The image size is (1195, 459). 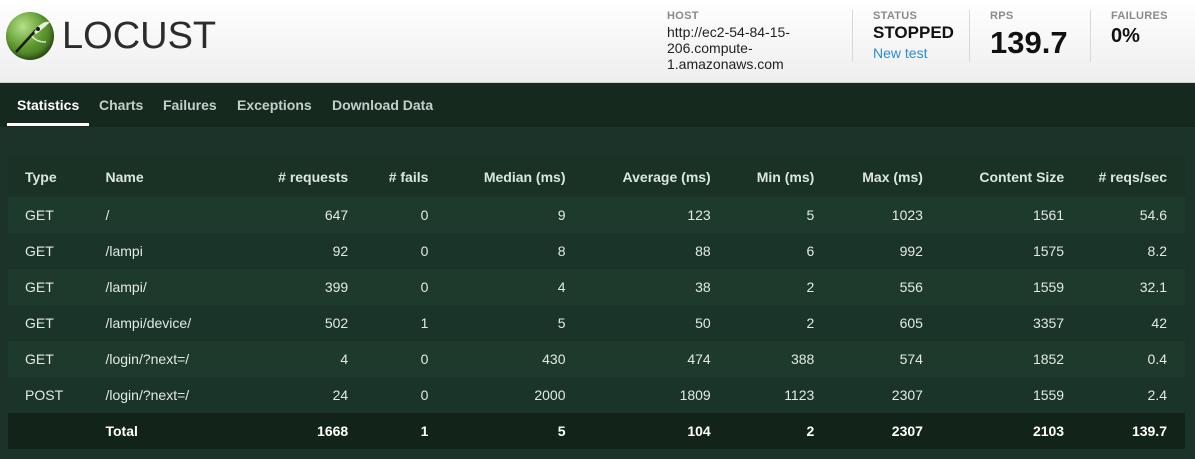 What do you see at coordinates (190, 105) in the screenshot?
I see `tab-failures: Failures` at bounding box center [190, 105].